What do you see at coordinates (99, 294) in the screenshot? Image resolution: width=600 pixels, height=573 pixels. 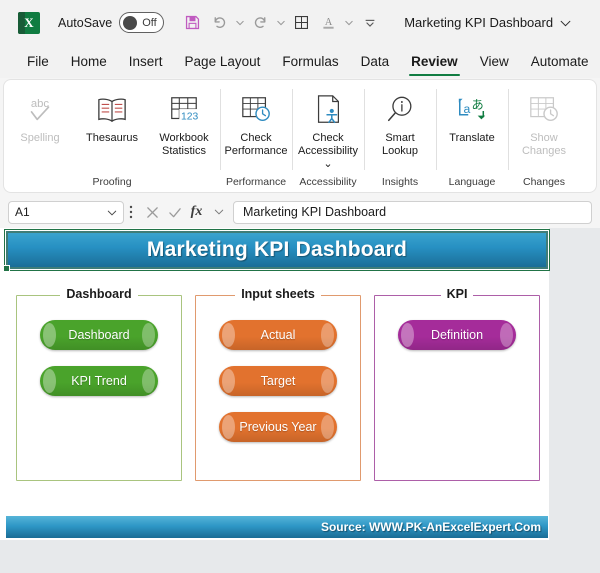 I see `group-box-title-dashboard: Dashboard` at bounding box center [99, 294].